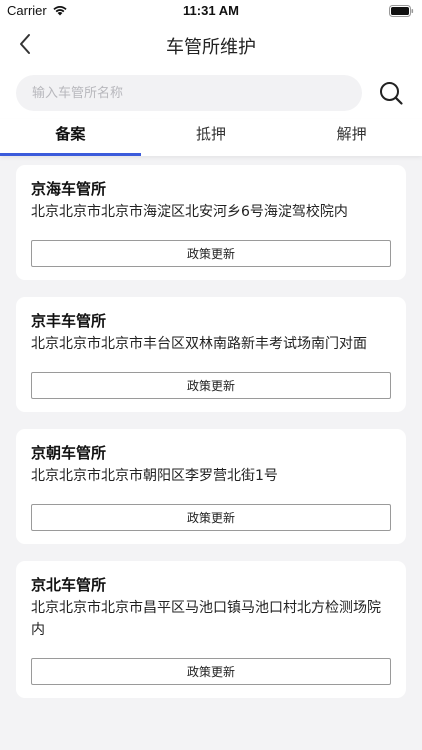 The height and width of the screenshot is (750, 422). Describe the element at coordinates (206, 619) in the screenshot. I see `office-address: 北京北京市北京市昌平区马池口镇马池口村北方检测场院内` at that location.